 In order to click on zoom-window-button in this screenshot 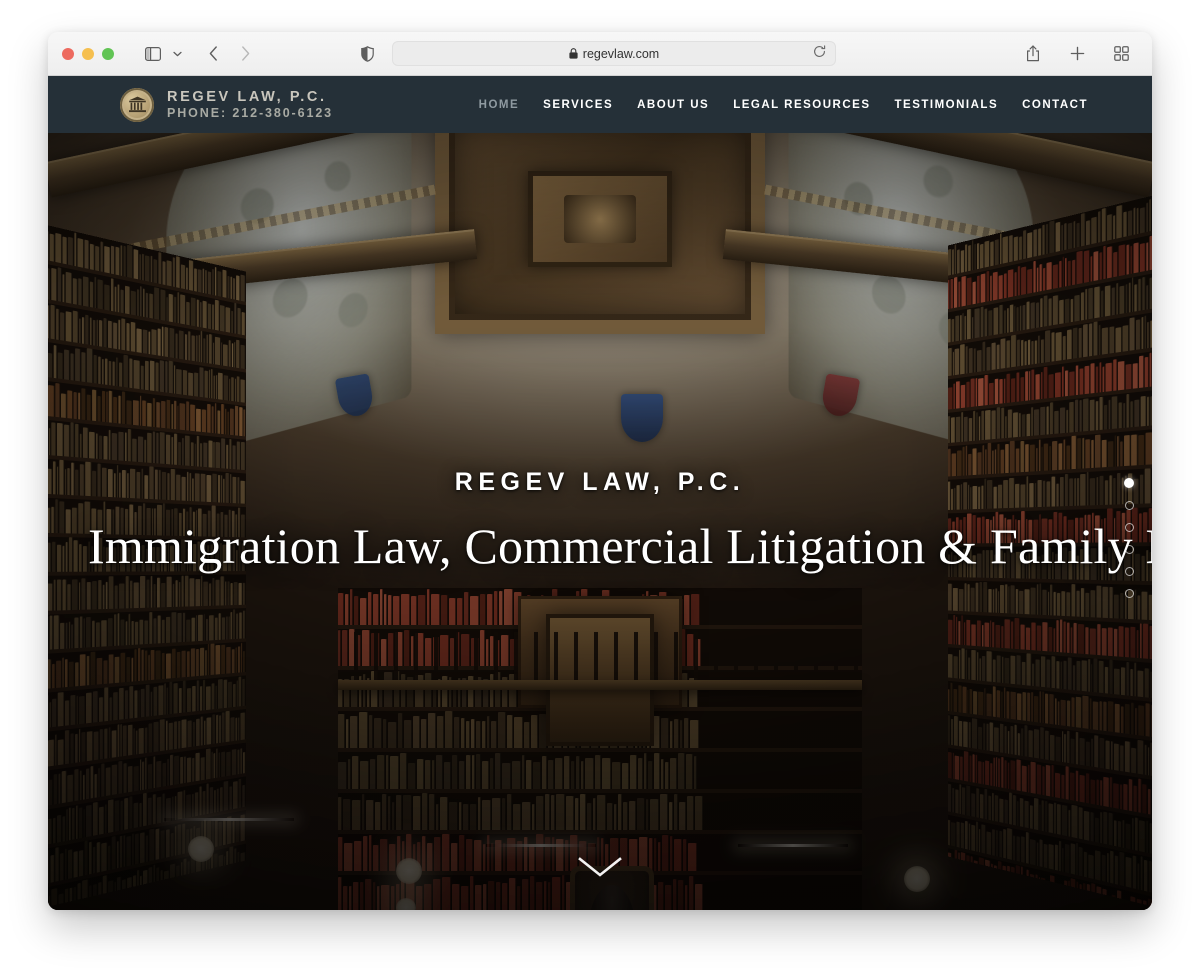, I will do `click(108, 53)`.